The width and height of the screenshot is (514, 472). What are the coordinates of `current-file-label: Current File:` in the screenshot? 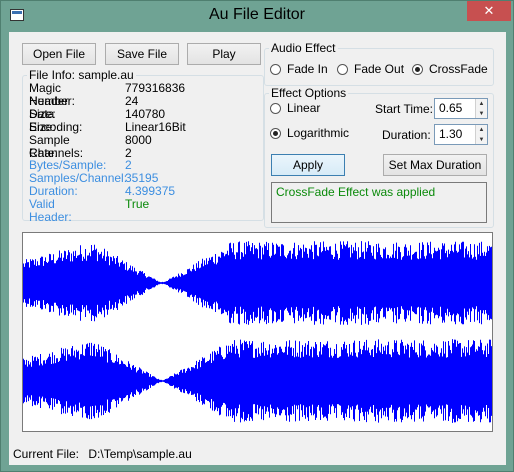 It's located at (46, 454).